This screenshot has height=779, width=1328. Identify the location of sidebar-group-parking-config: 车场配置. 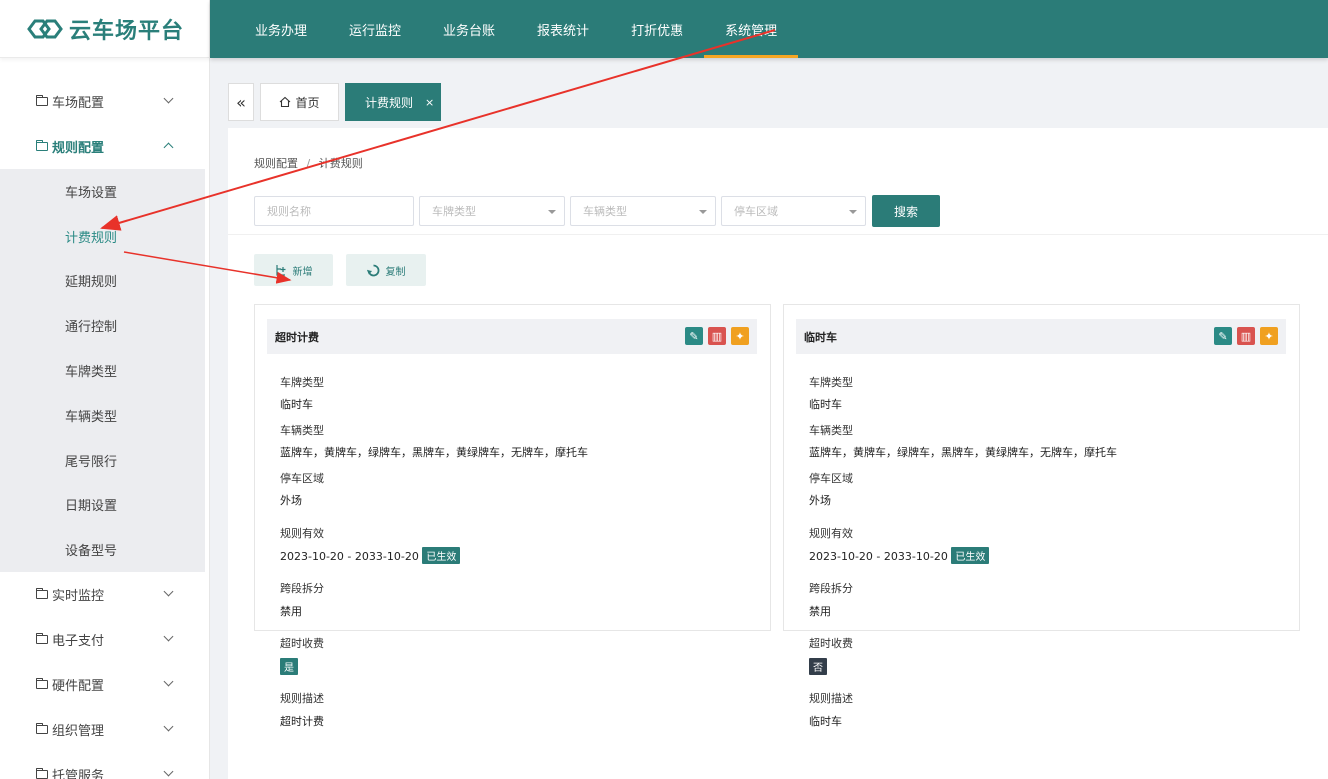
(102, 101).